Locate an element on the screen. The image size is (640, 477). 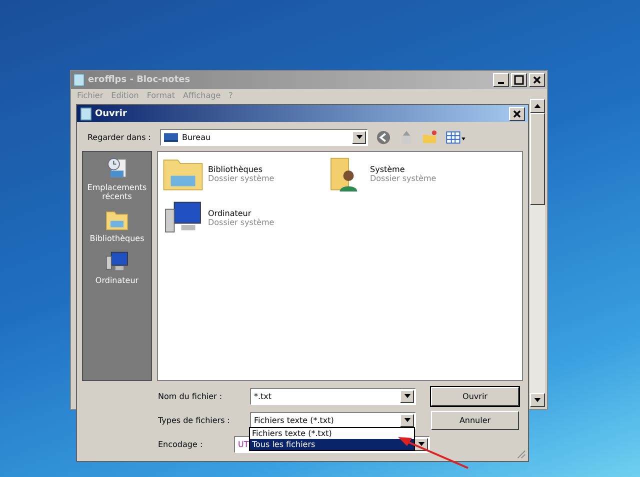
place-label: Bibliothèques is located at coordinates (117, 238).